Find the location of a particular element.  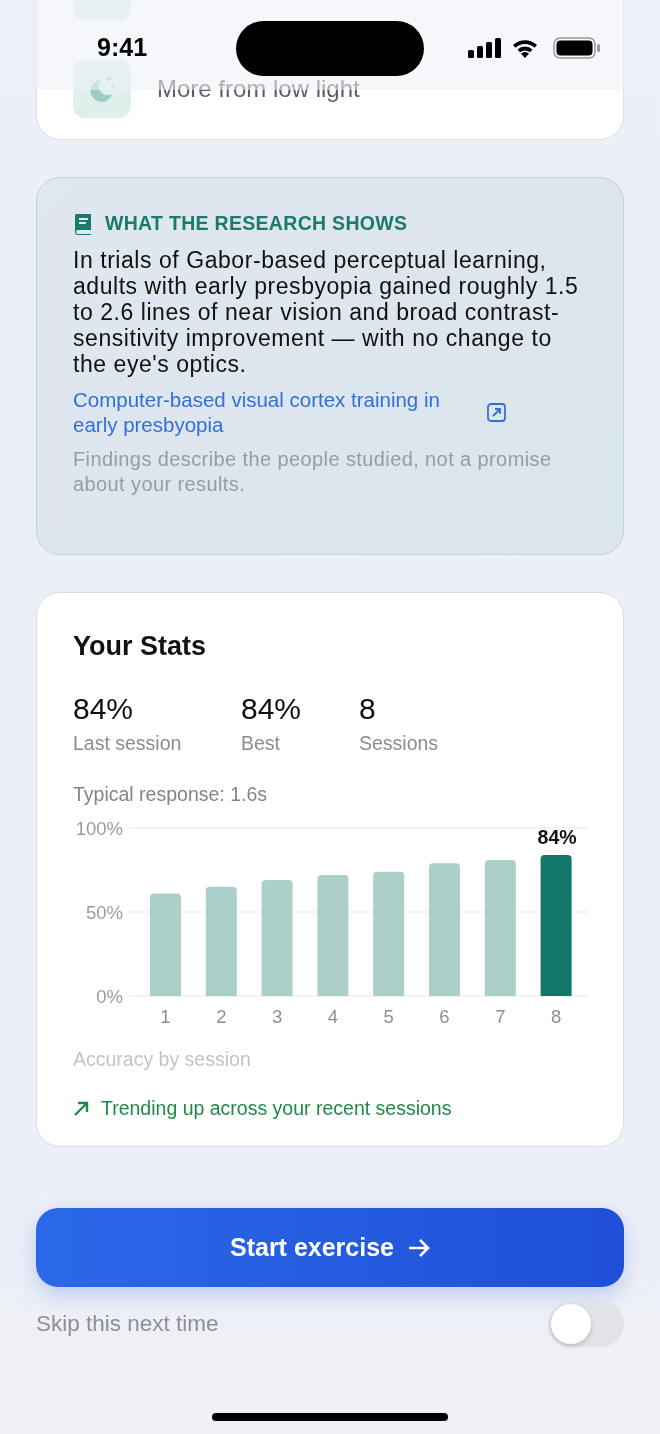

research-summary: In trials of Gabor-based perceptual learning, adults with early presbyopia gained roughly 1.5 to 2.6 lines of near vision and broad contrast-sensitivity improvement — with no change to the eye's optics. is located at coordinates (326, 312).